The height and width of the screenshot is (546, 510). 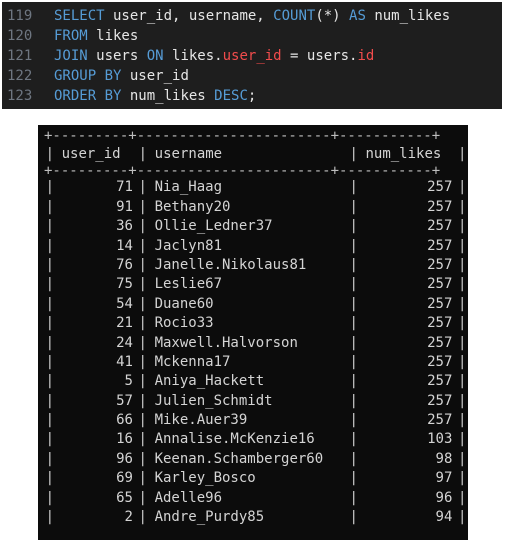 What do you see at coordinates (184, 303) in the screenshot?
I see `cell-username: Duane60` at bounding box center [184, 303].